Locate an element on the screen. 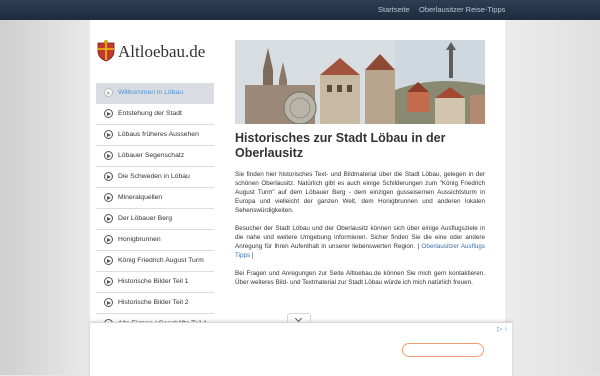 The image size is (600, 376). sidebar-item-entstehung: Entstehung der Stadt is located at coordinates (155, 114).